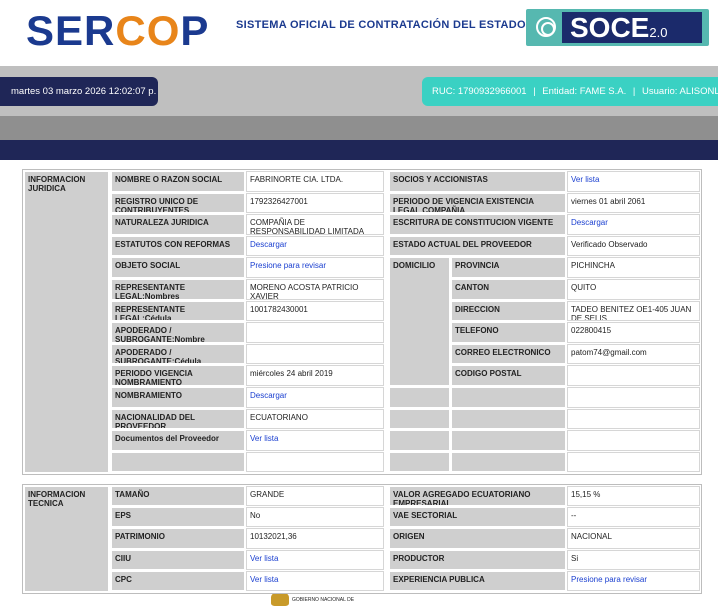 Image resolution: width=718 pixels, height=613 pixels. Describe the element at coordinates (633, 332) in the screenshot. I see `domicilio-field-value: 022800415` at that location.